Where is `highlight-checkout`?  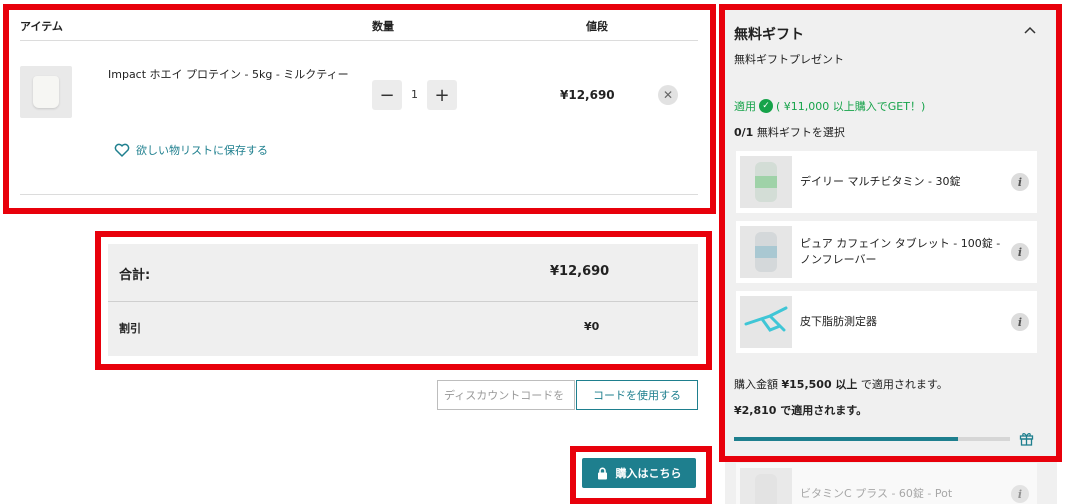 highlight-checkout is located at coordinates (641, 475).